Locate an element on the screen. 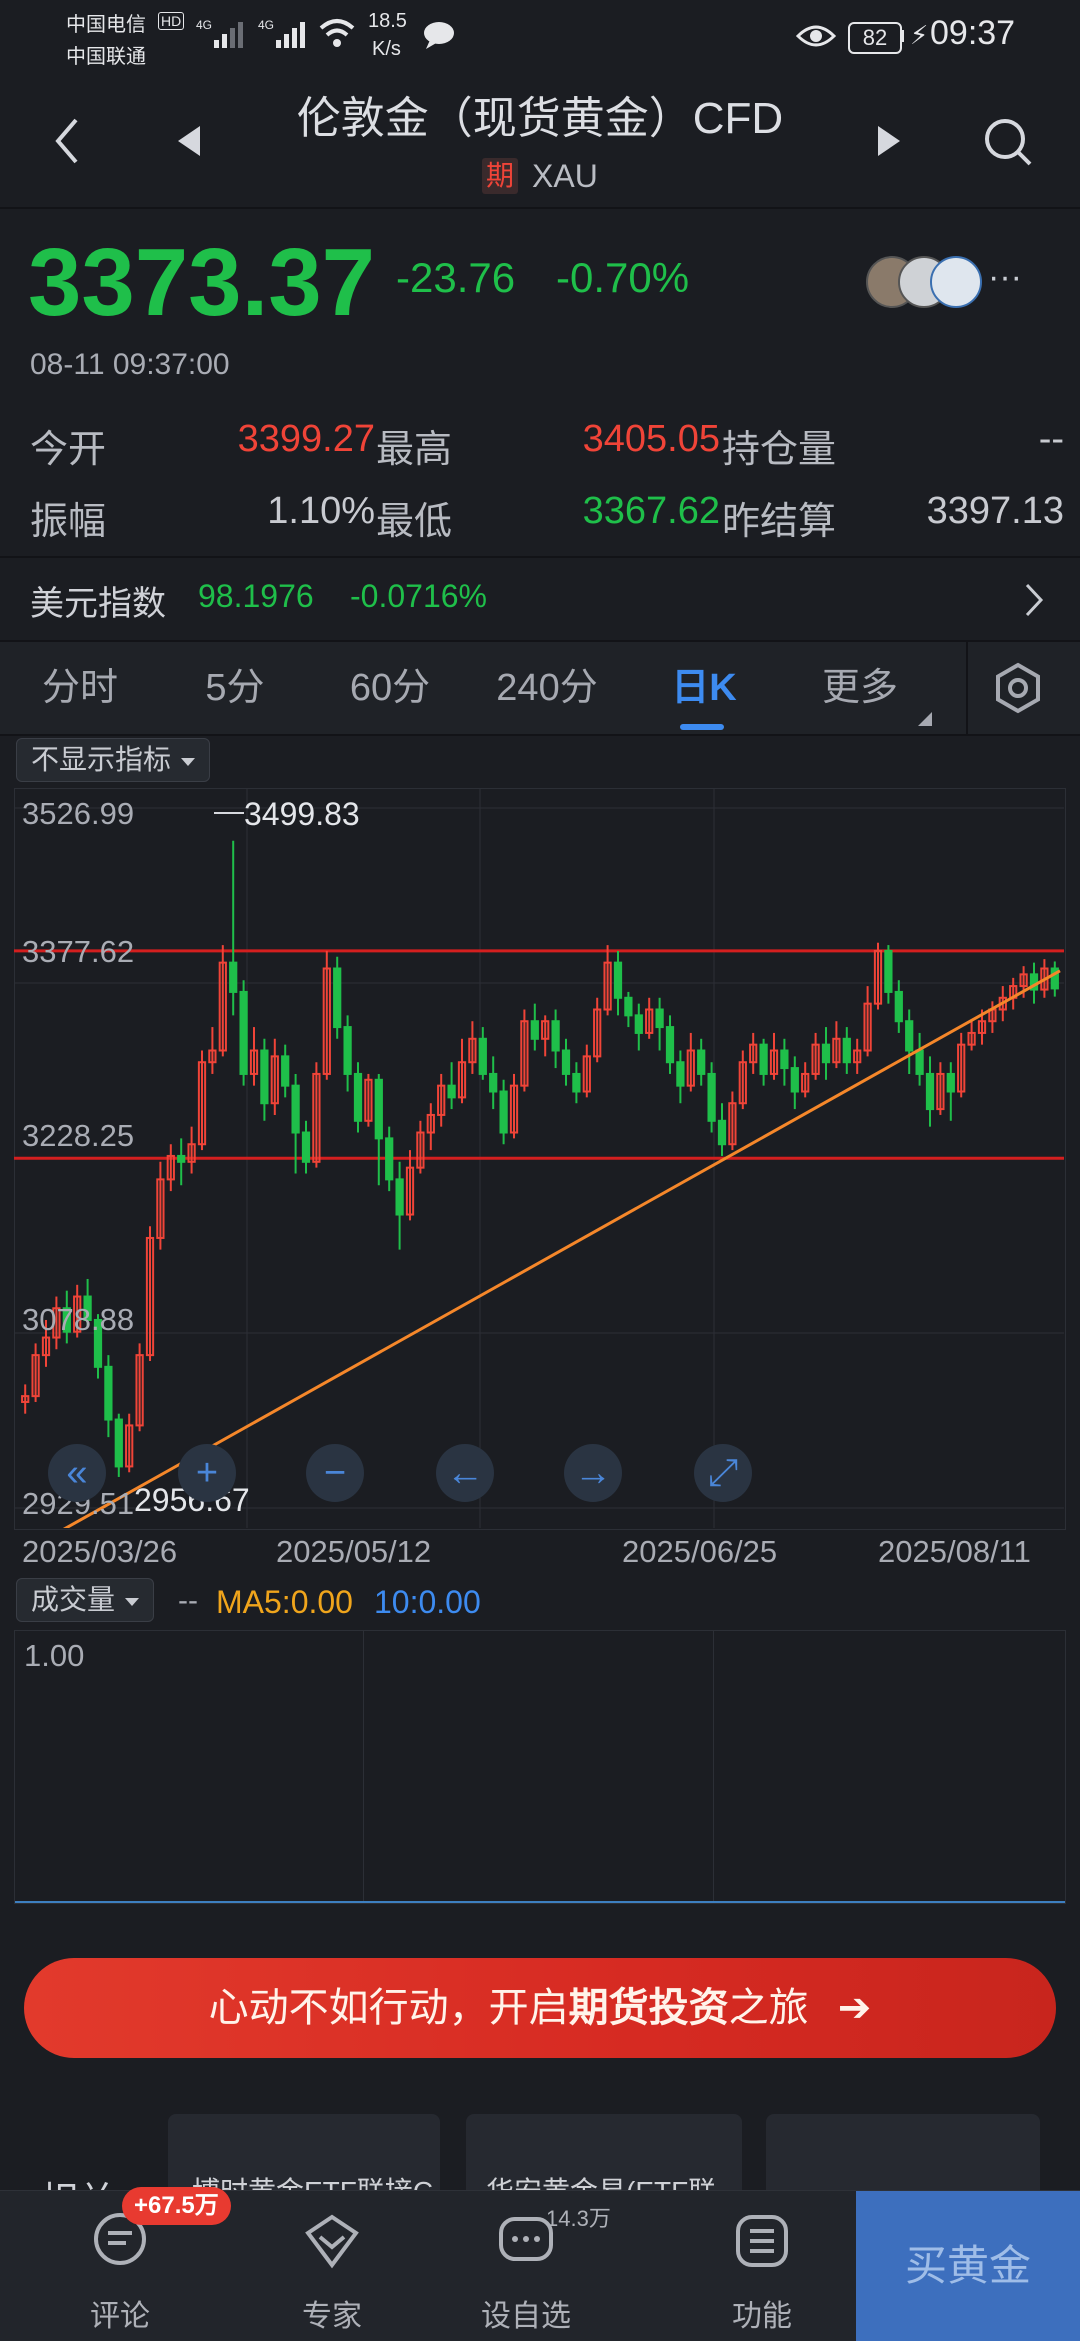  stat-value-high: 3405.05 is located at coordinates (651, 439).